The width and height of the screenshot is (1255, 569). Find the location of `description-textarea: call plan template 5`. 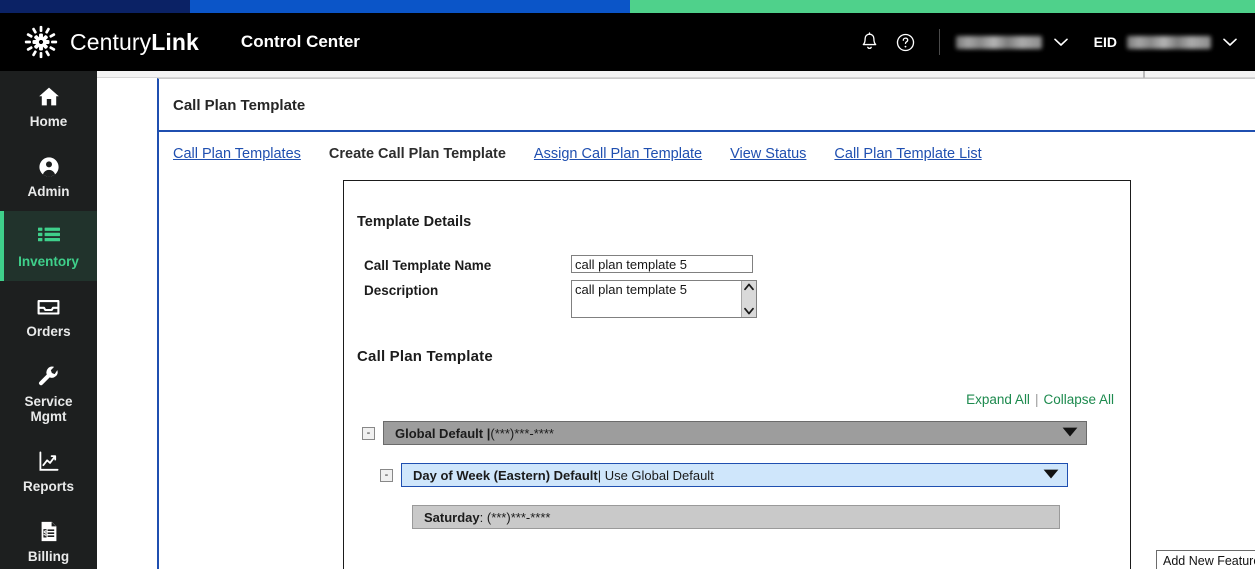

description-textarea: call plan template 5 is located at coordinates (664, 299).